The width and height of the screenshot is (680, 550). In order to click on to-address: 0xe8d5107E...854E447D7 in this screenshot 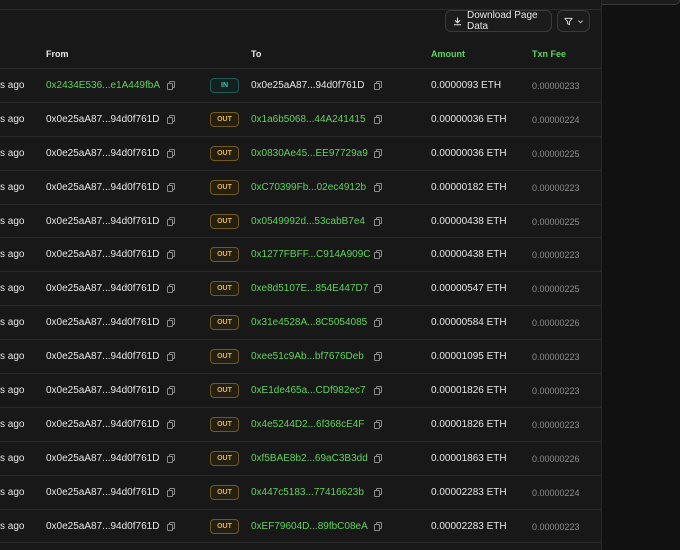, I will do `click(309, 288)`.